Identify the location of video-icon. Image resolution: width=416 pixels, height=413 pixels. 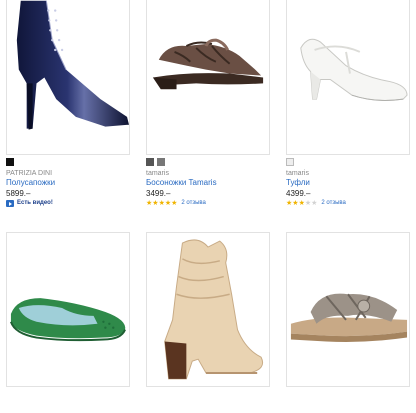
(10, 203).